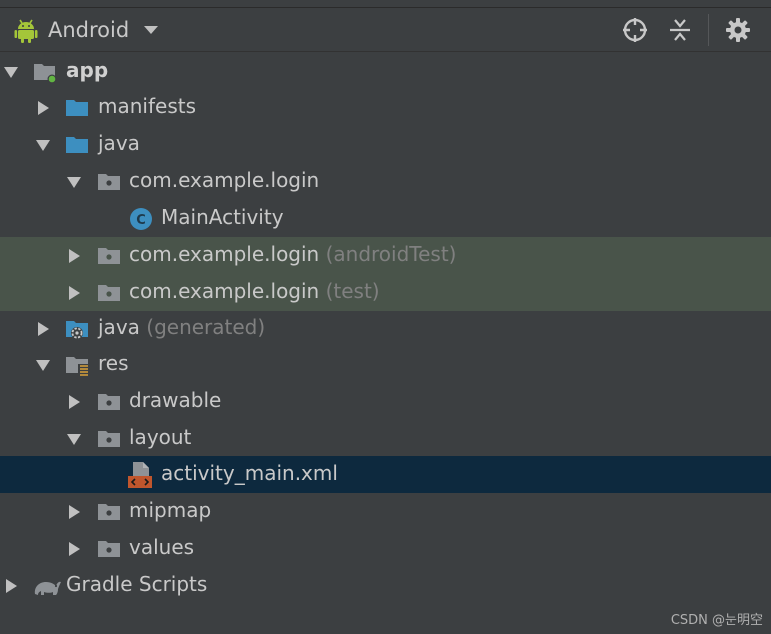 Image resolution: width=771 pixels, height=634 pixels. I want to click on tree-item-label: com.example.login (test), so click(254, 291).